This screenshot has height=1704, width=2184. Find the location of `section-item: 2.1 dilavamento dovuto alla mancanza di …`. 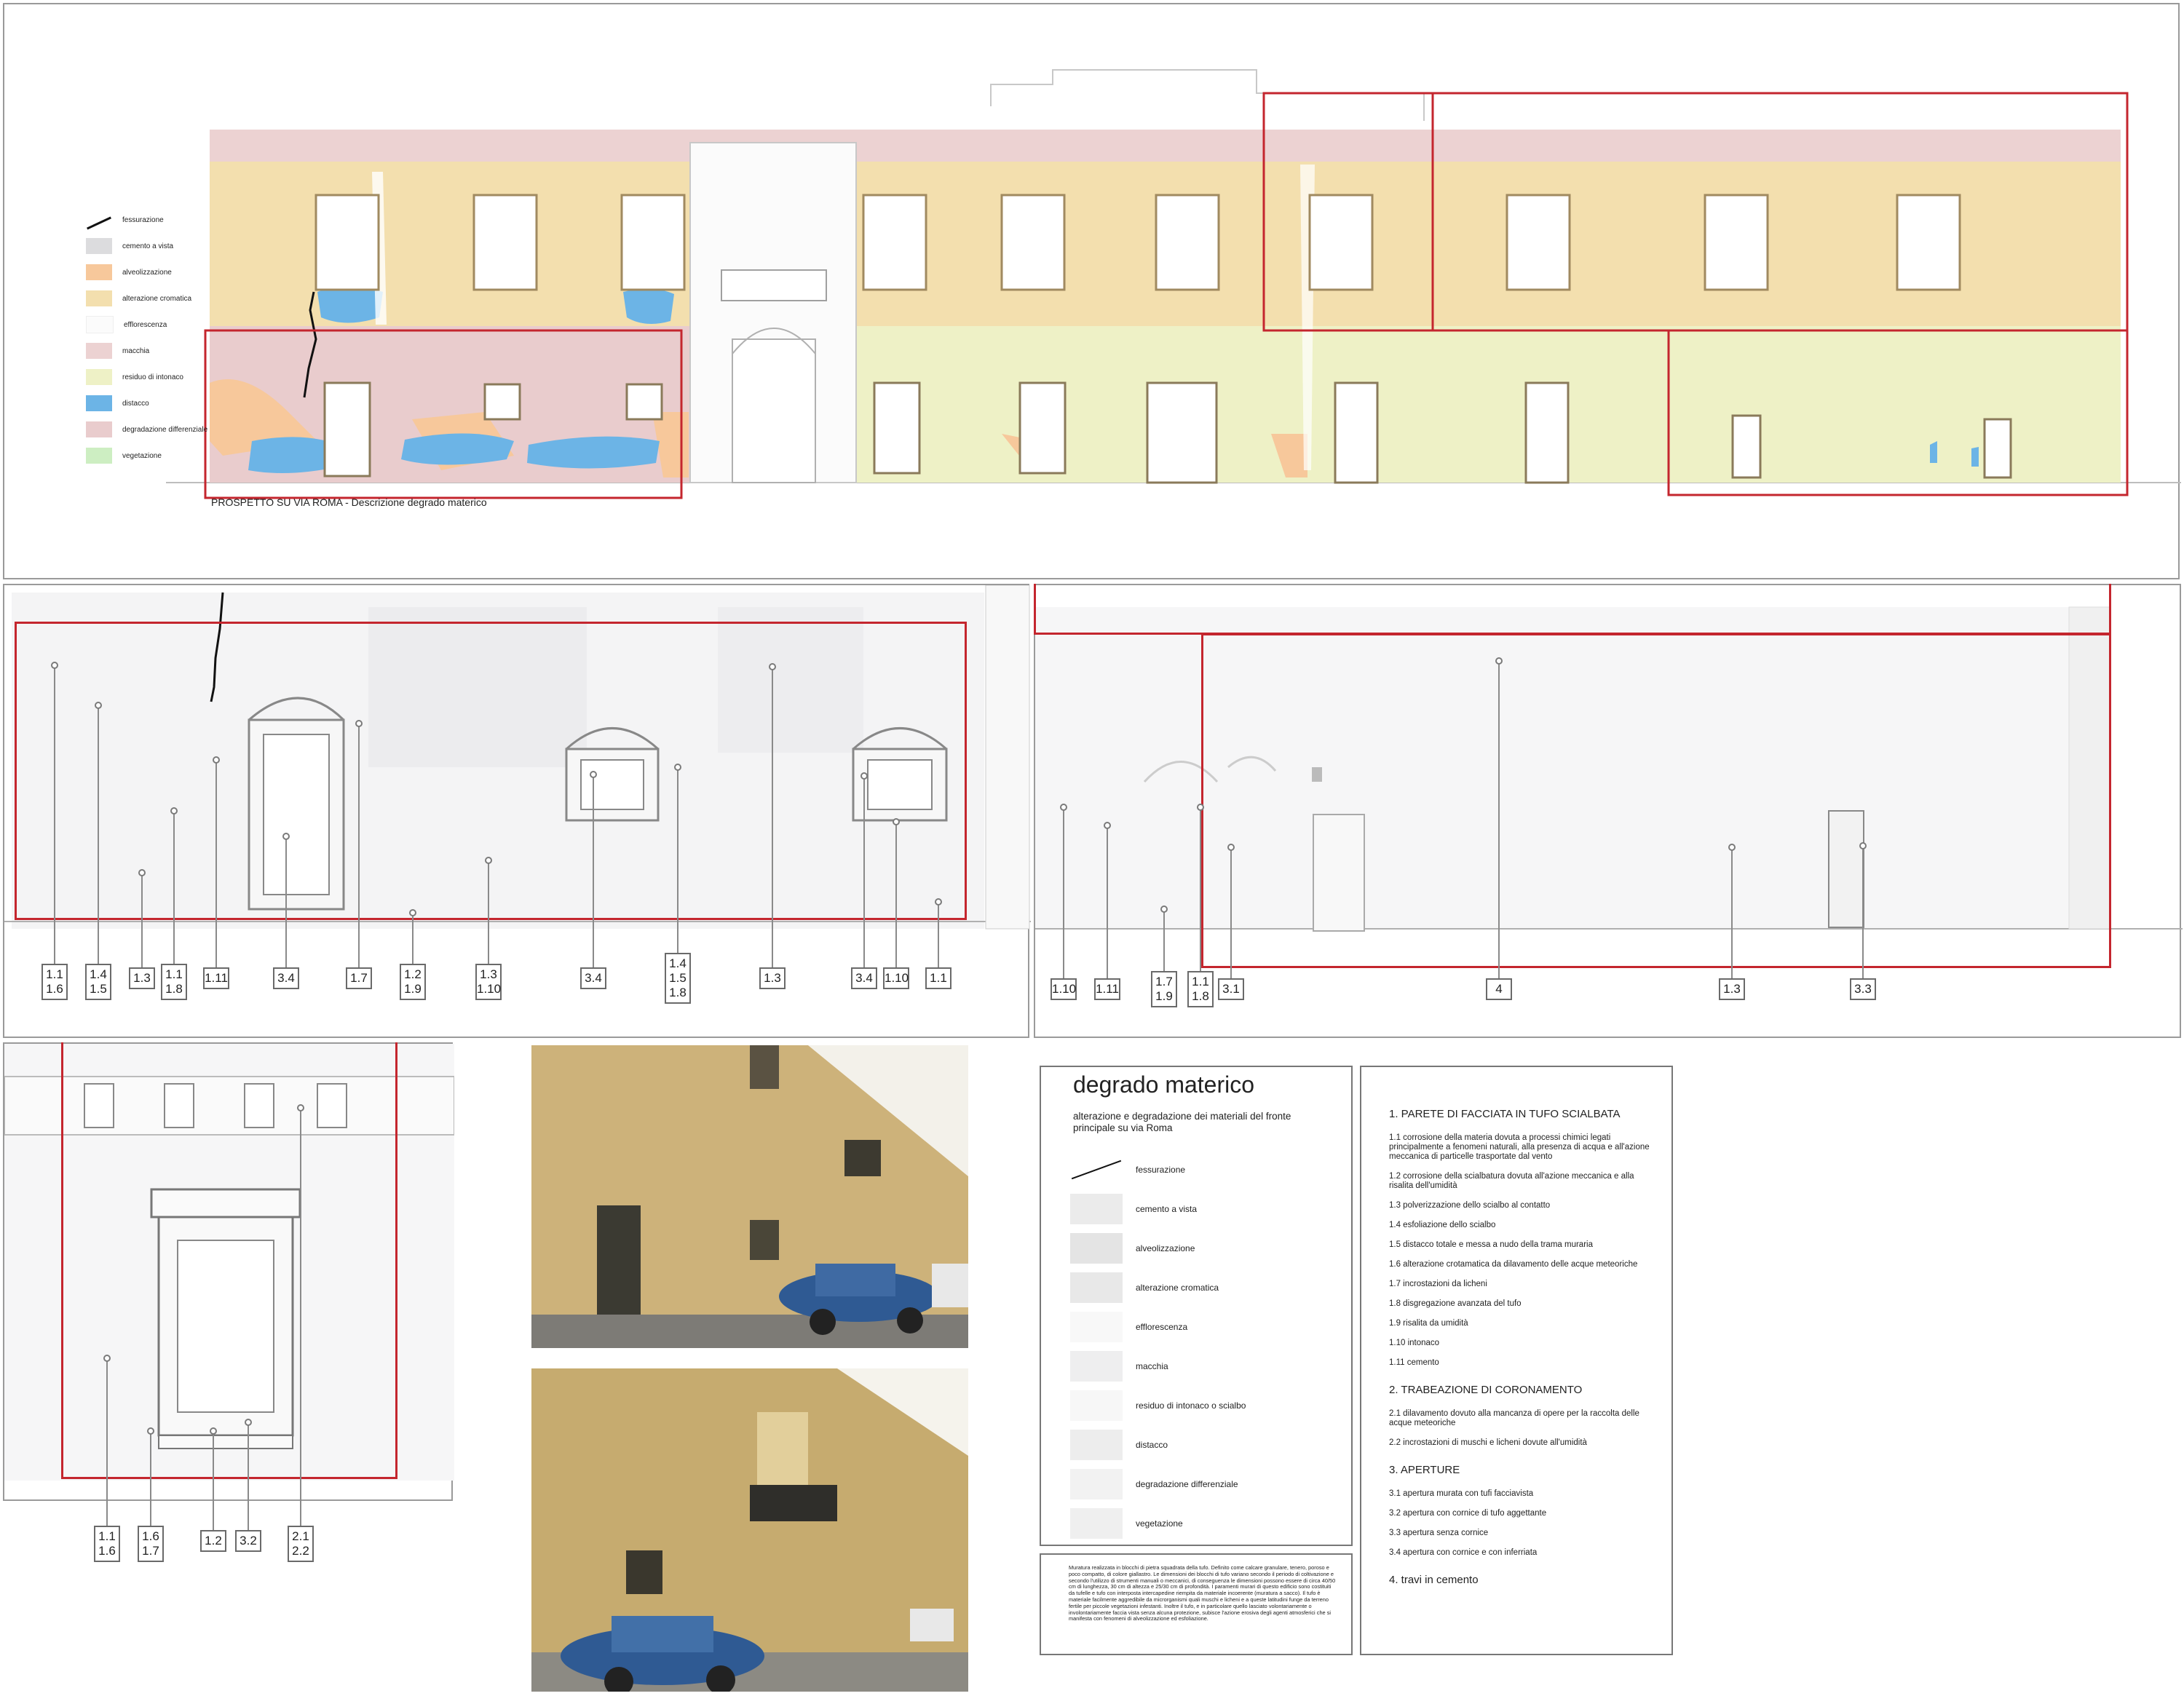

section-item: 2.1 dilavamento dovuto alla mancanza di … is located at coordinates (1514, 1418).